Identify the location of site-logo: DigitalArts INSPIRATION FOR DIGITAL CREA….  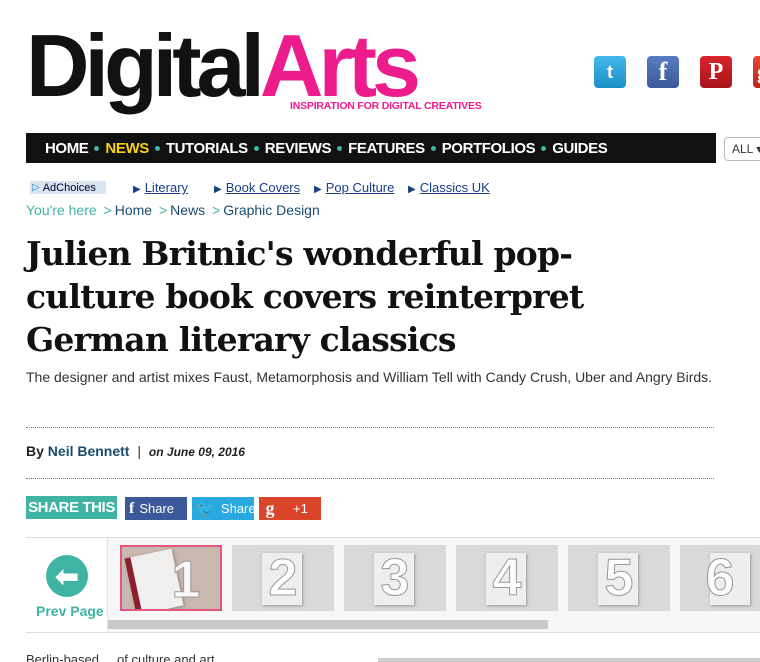
(254, 66).